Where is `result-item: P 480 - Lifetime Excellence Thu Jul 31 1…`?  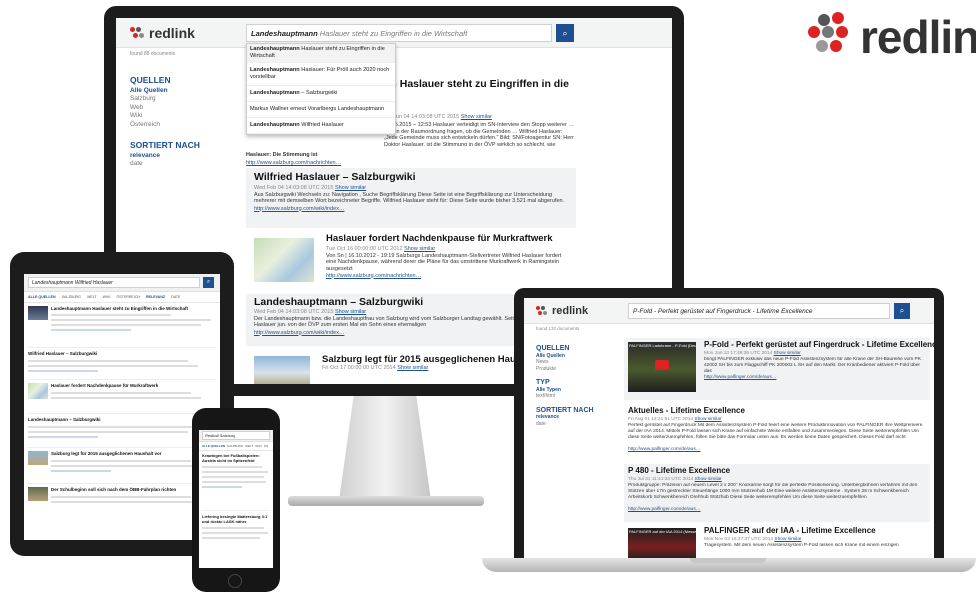 result-item: P 480 - Lifetime Excellence Thu Jul 31 1… is located at coordinates (777, 493).